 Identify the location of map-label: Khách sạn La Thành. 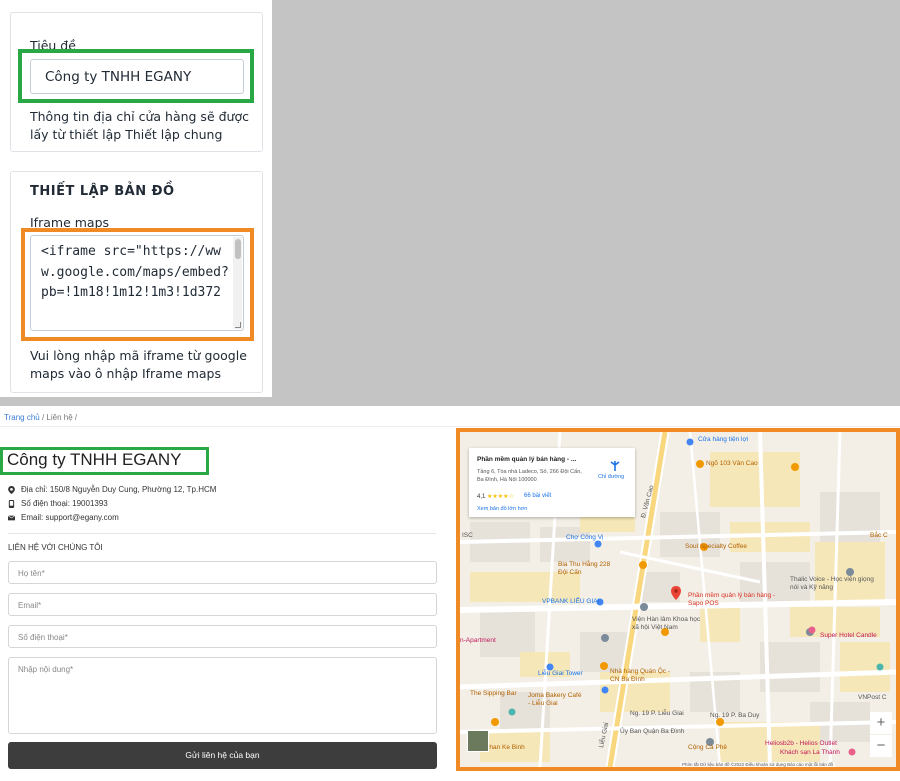
(810, 752).